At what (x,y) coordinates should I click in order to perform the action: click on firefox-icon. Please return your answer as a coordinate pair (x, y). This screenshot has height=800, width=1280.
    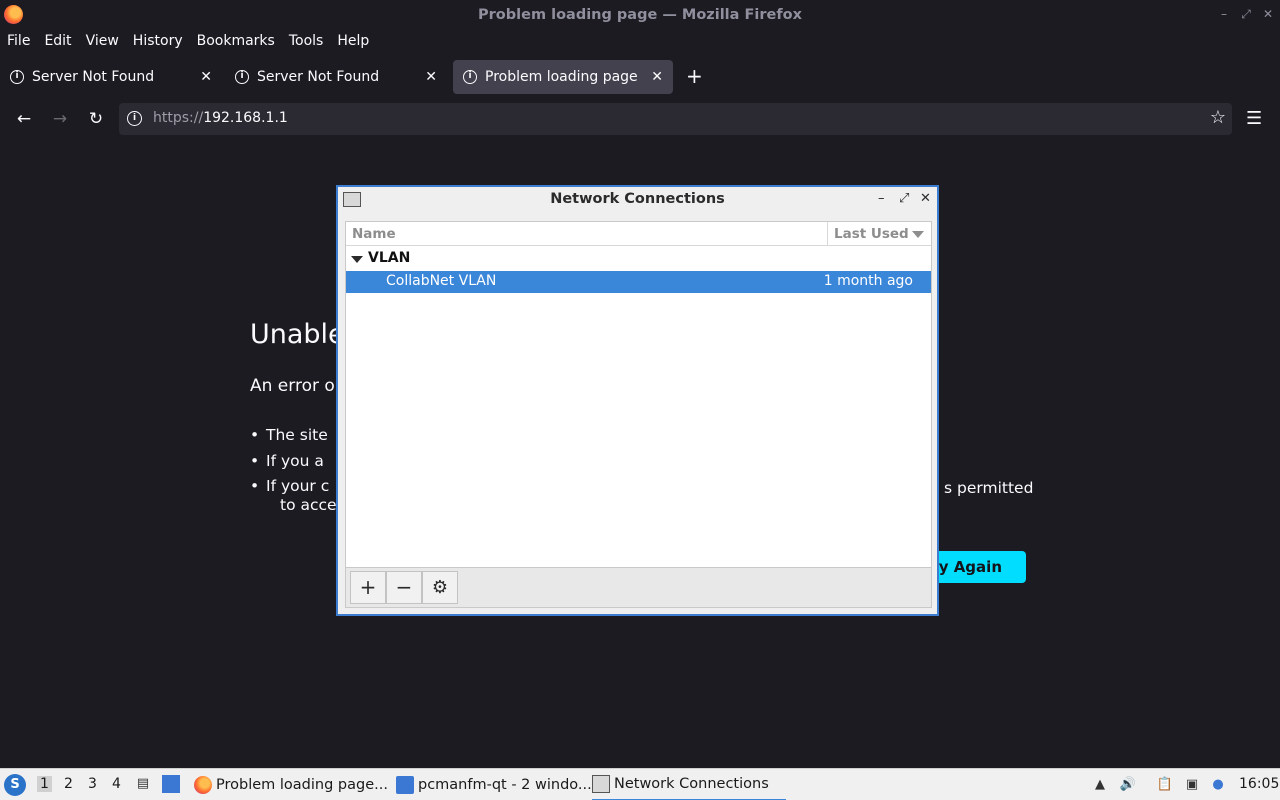
    Looking at the image, I should click on (203, 785).